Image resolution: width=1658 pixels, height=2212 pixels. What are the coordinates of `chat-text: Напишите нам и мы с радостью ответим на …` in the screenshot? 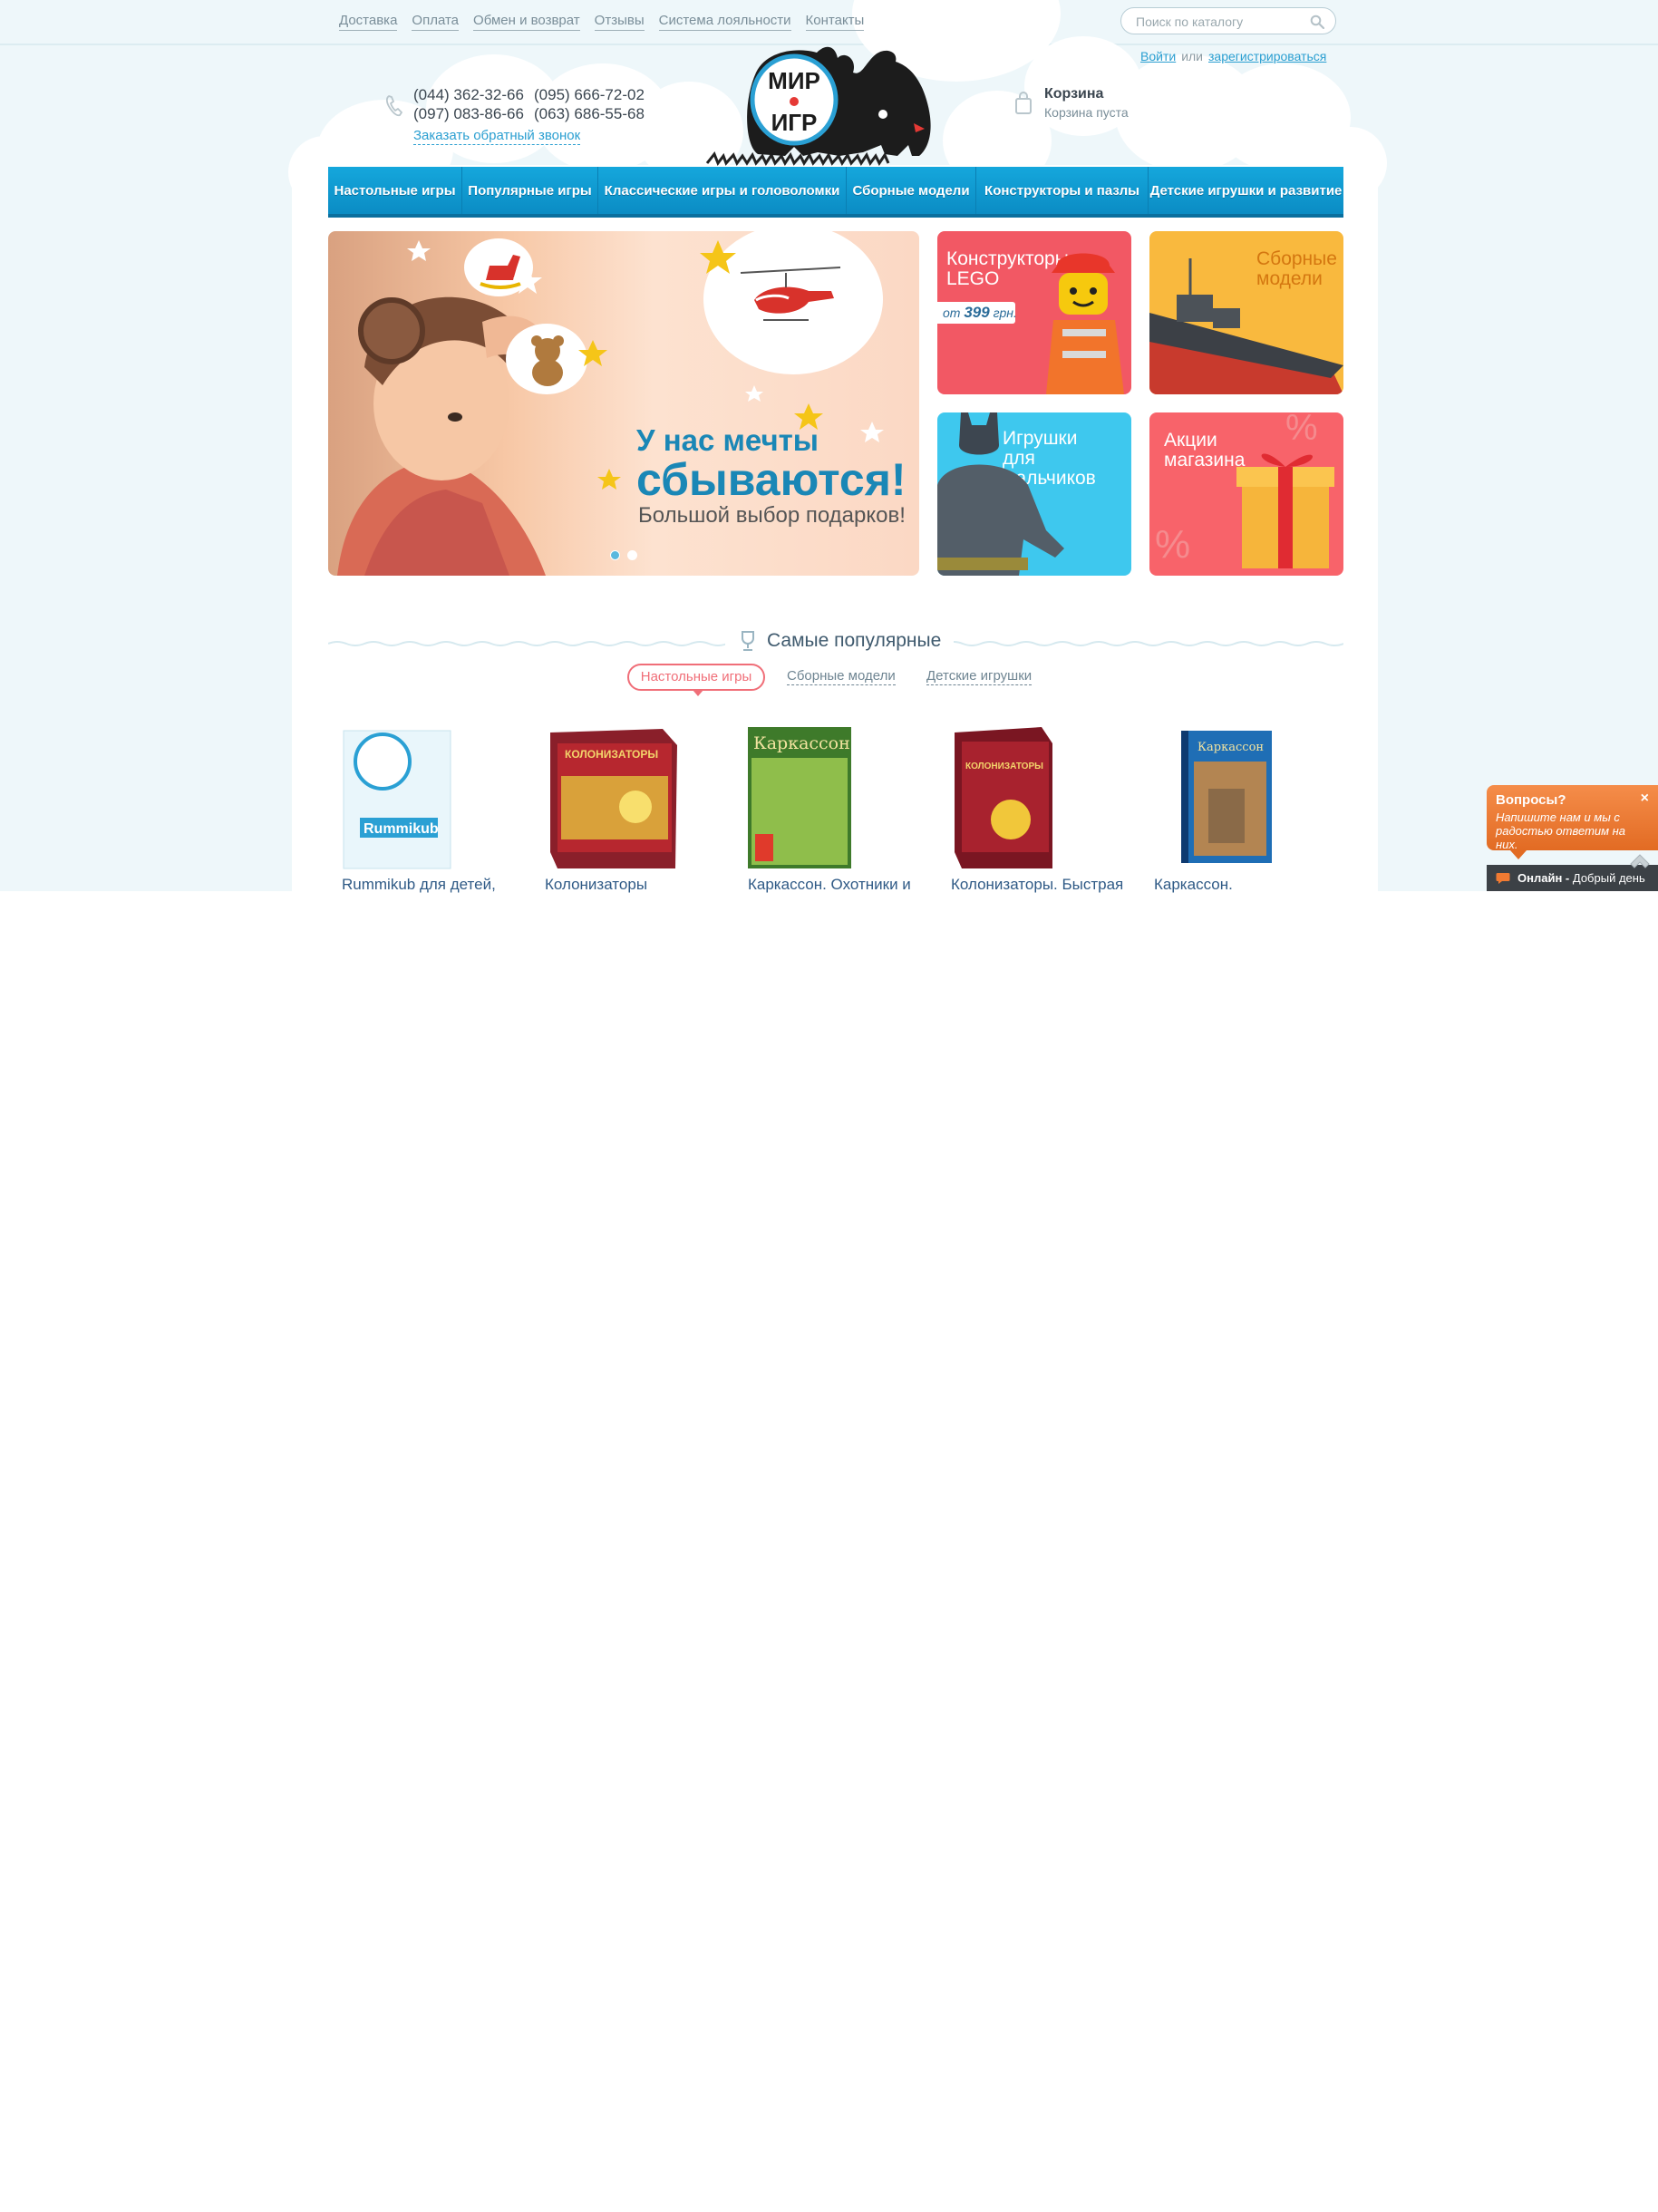 It's located at (1561, 830).